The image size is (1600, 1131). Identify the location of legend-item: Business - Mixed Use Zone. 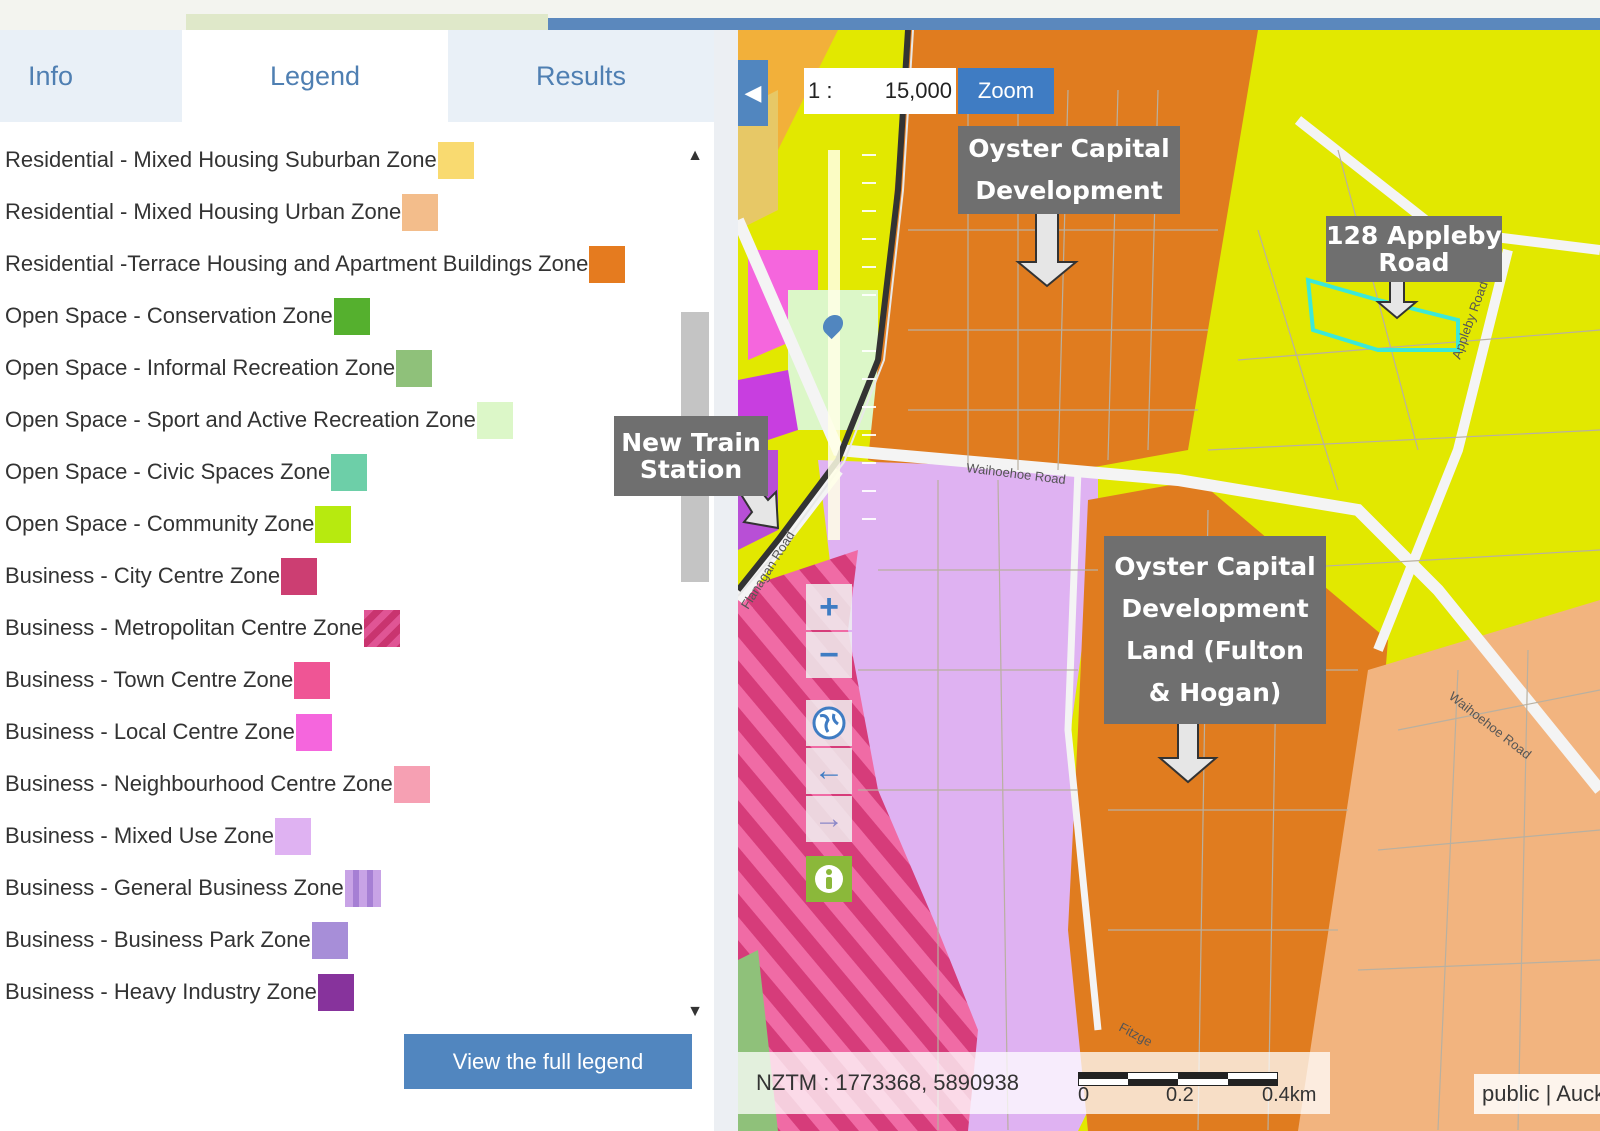
(158, 836).